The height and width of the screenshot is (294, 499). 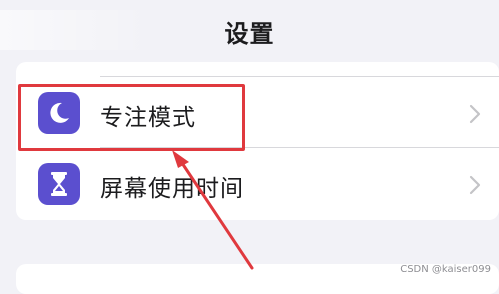 What do you see at coordinates (445, 269) in the screenshot?
I see `watermark: CSDN @kaiser099` at bounding box center [445, 269].